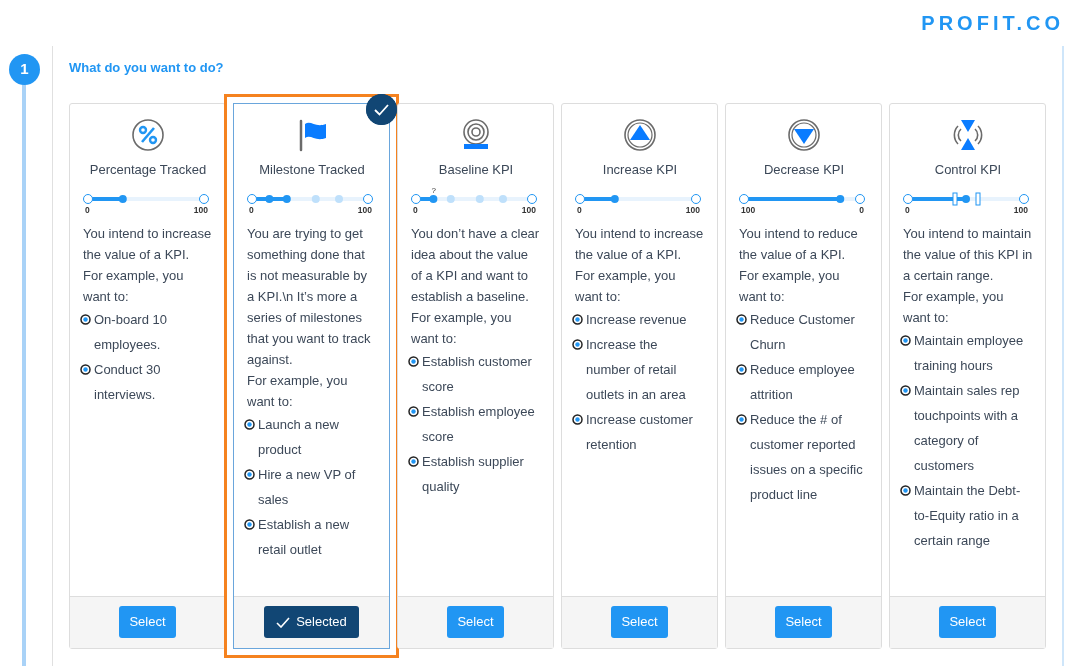 This screenshot has height=666, width=1076. What do you see at coordinates (477, 374) in the screenshot?
I see `example-text: Establish customer score` at bounding box center [477, 374].